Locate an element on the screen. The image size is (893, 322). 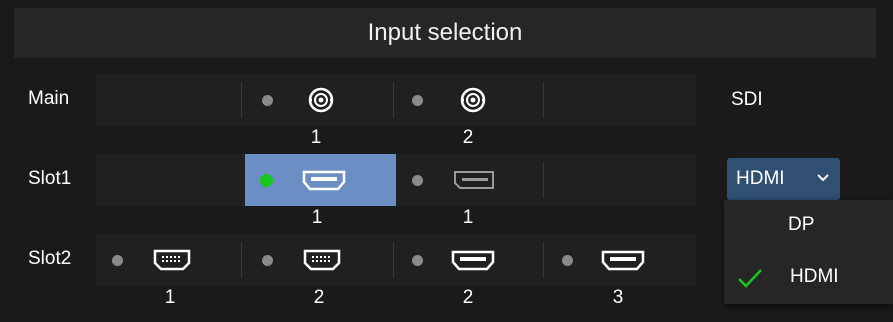
window-title: Input selection is located at coordinates (445, 32).